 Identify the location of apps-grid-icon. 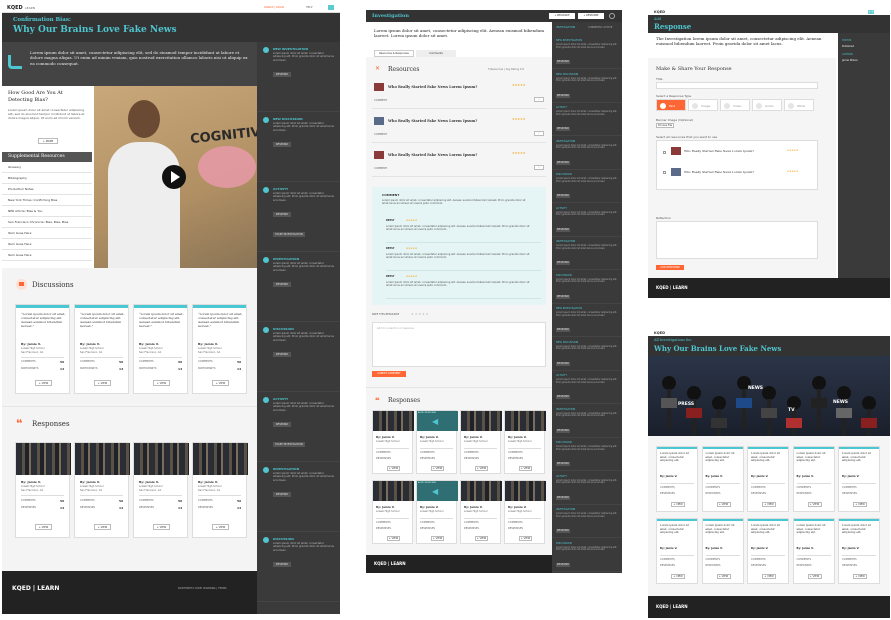
(331, 7).